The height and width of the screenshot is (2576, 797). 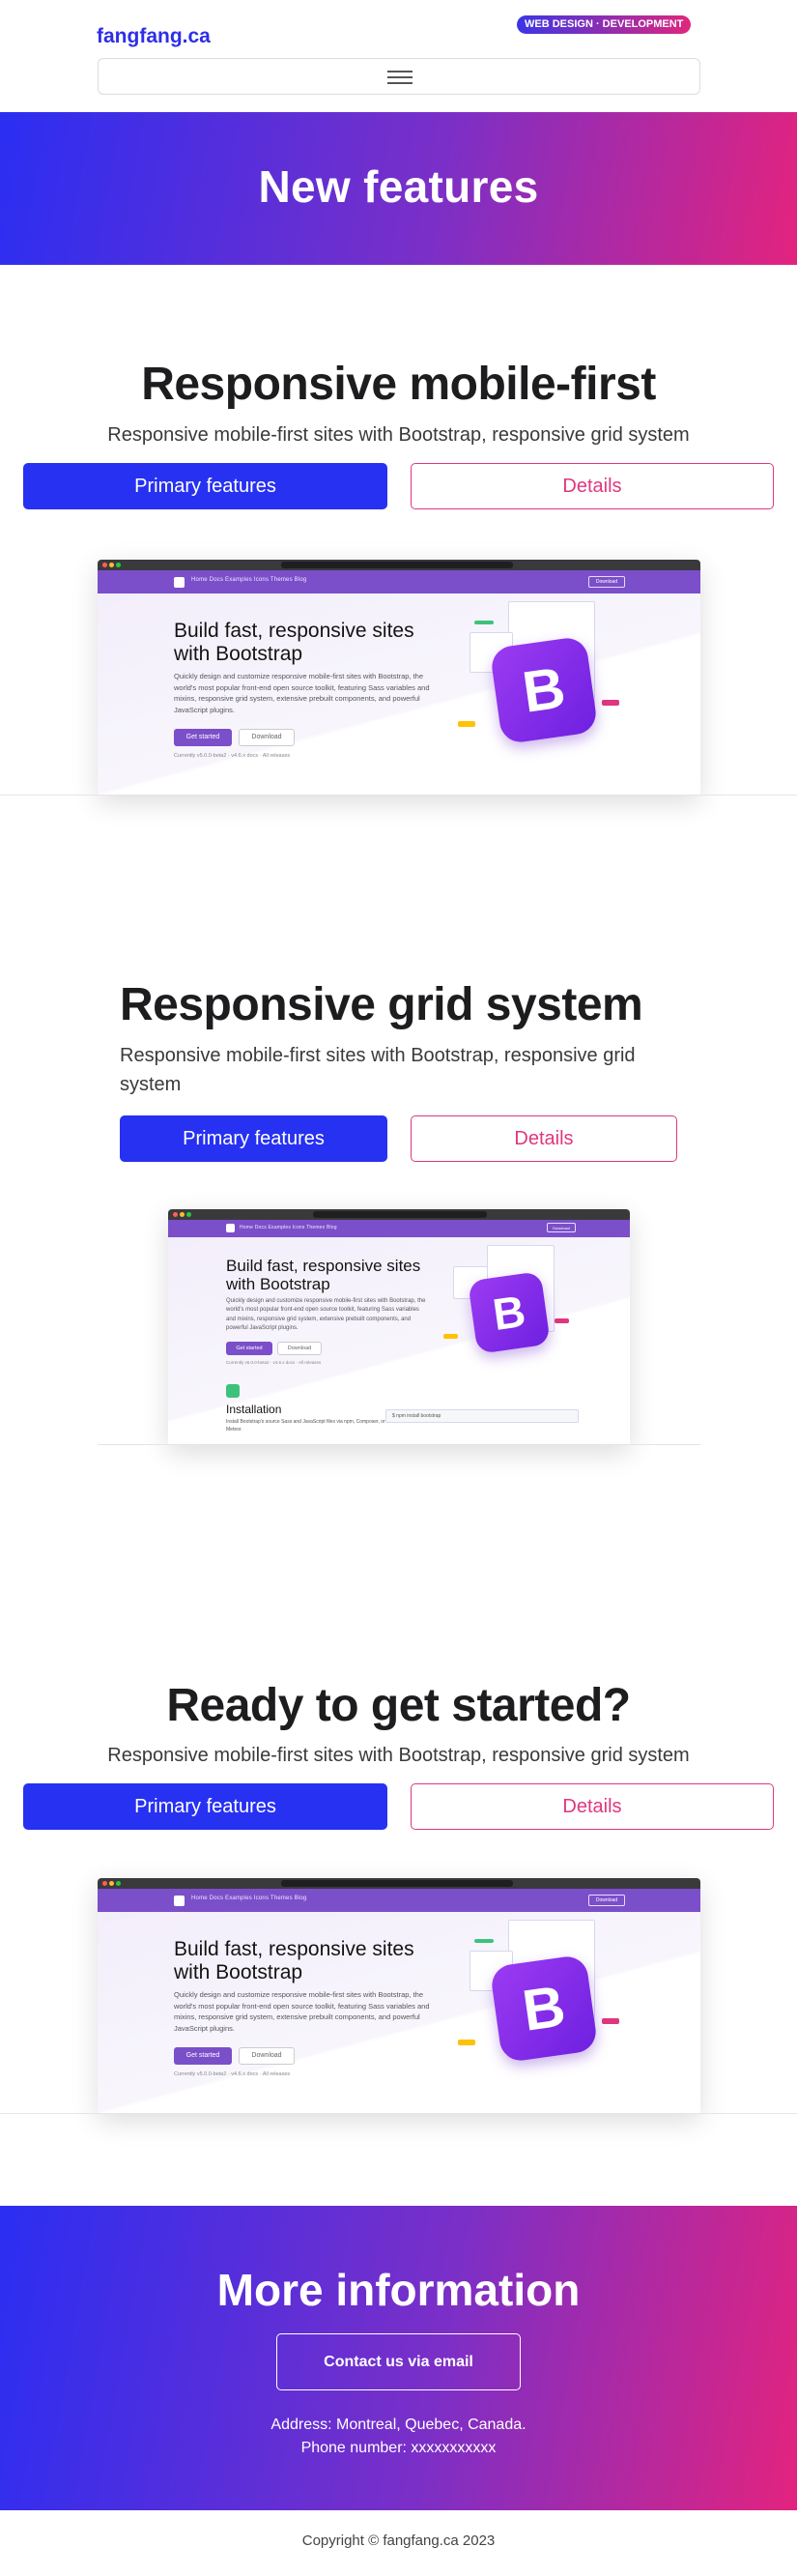 What do you see at coordinates (154, 36) in the screenshot?
I see `brand-logo: fangfang.ca` at bounding box center [154, 36].